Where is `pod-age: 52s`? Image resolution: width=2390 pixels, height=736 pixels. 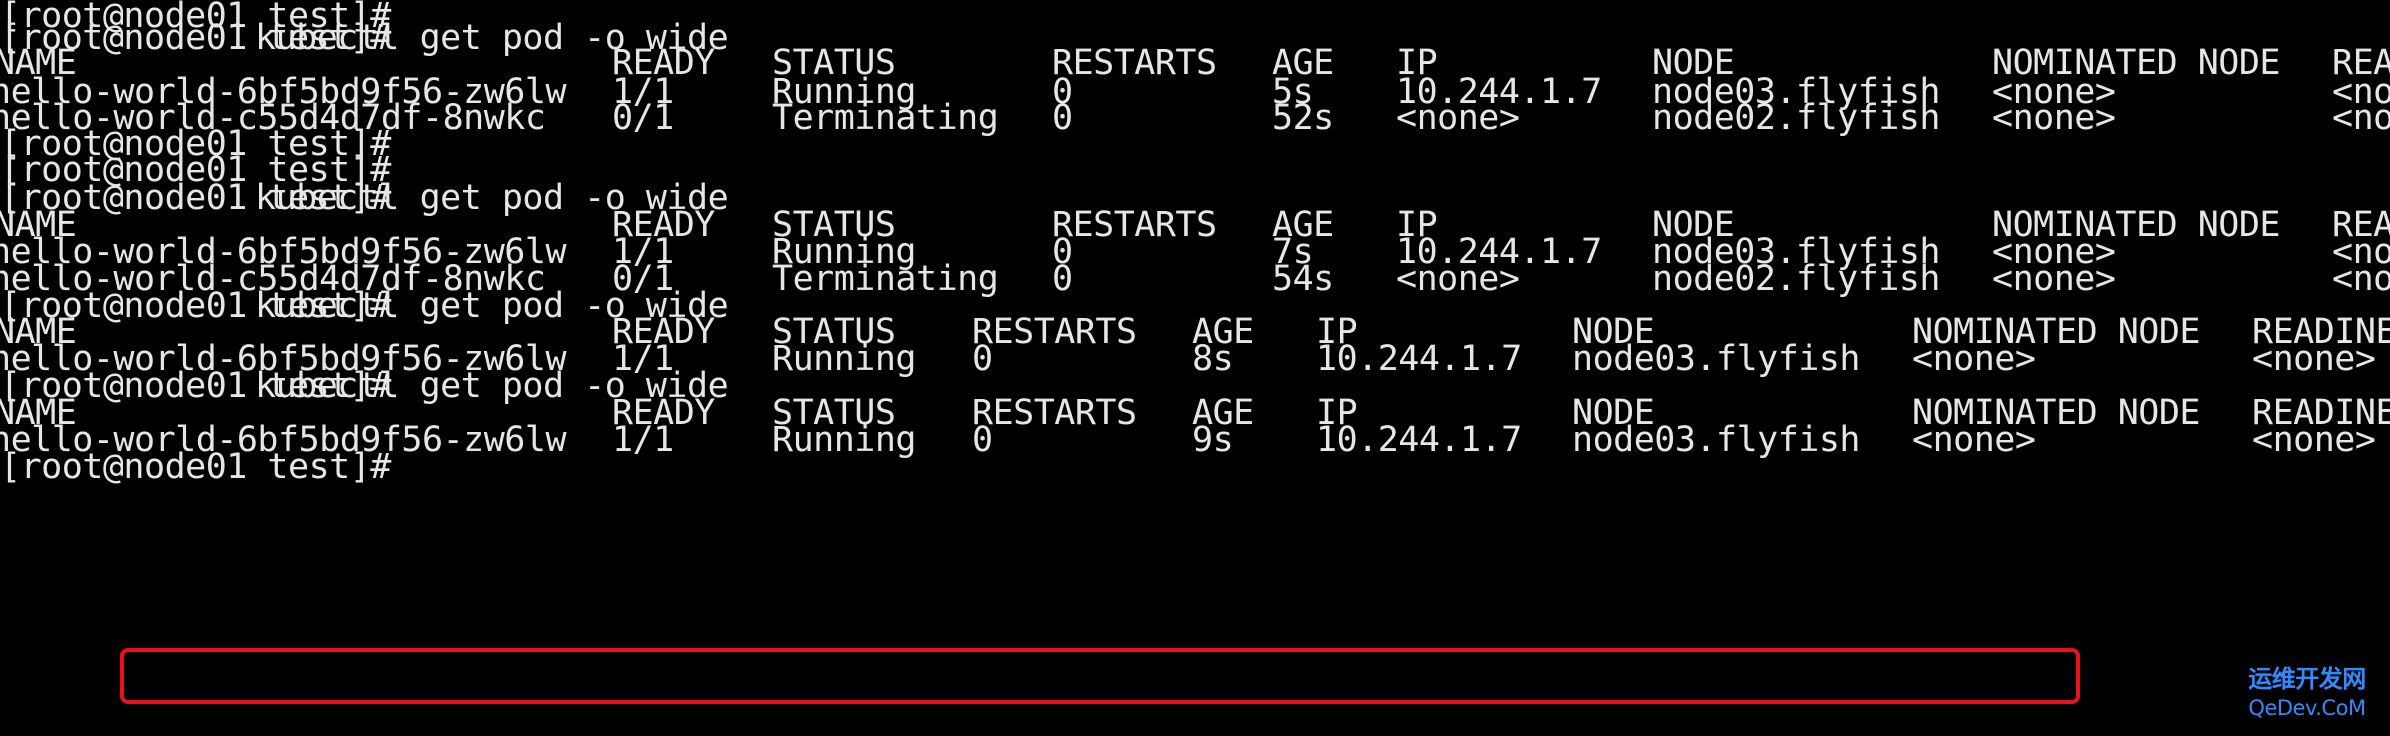 pod-age: 52s is located at coordinates (1303, 118).